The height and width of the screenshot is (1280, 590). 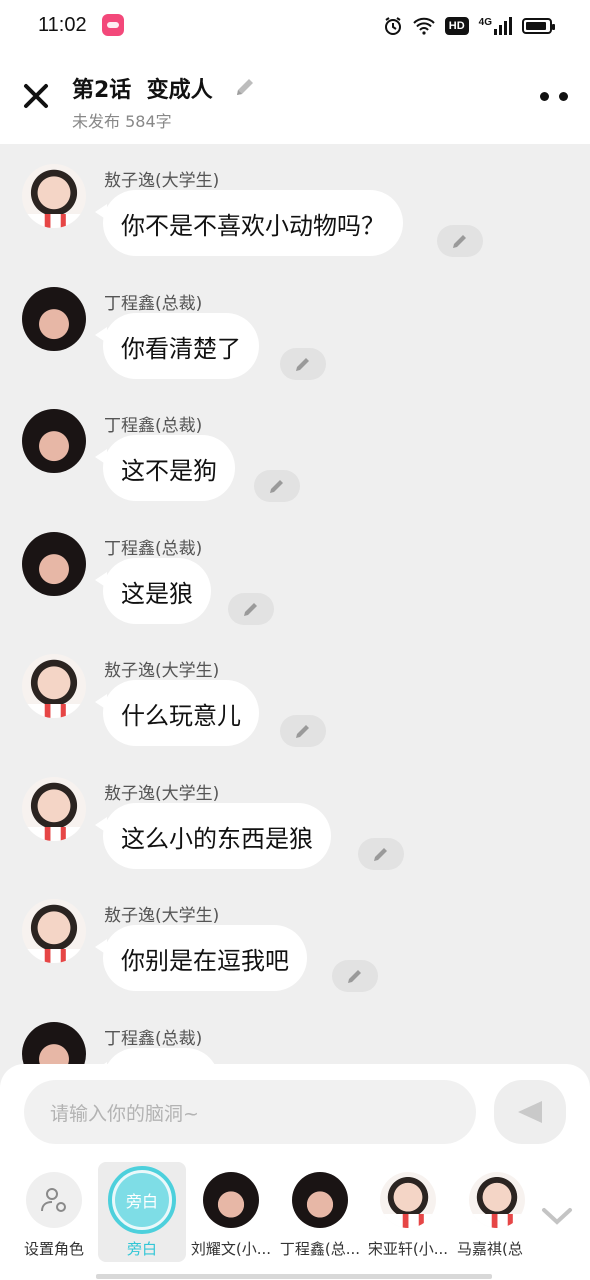 I want to click on chat-message: 敖子逸(大学生) 什么玩意儿, so click(x=295, y=695).